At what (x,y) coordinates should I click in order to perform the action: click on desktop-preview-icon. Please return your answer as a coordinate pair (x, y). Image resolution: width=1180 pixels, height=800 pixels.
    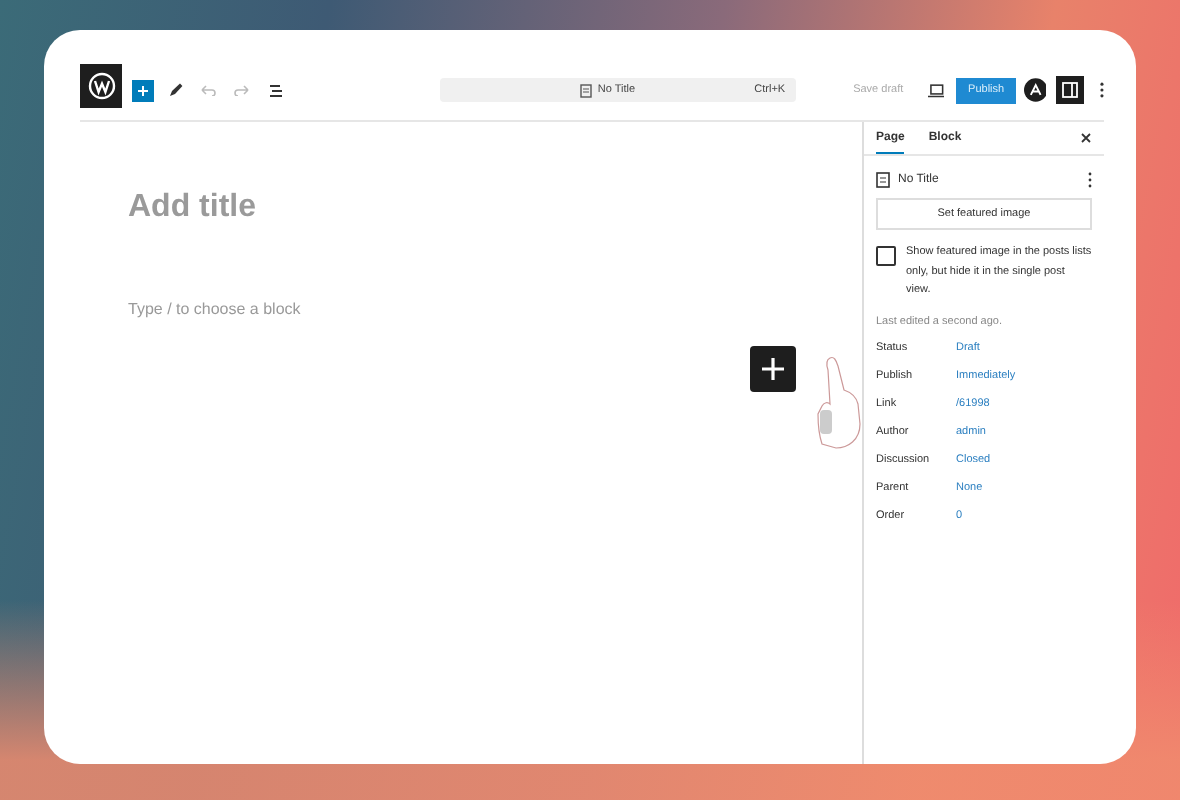
    Looking at the image, I should click on (936, 90).